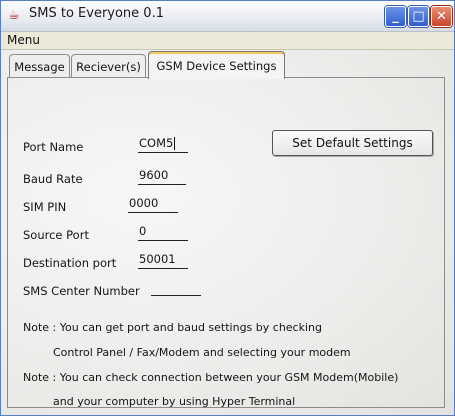 Image resolution: width=455 pixels, height=416 pixels. I want to click on destination-port-field: 50001, so click(163, 260).